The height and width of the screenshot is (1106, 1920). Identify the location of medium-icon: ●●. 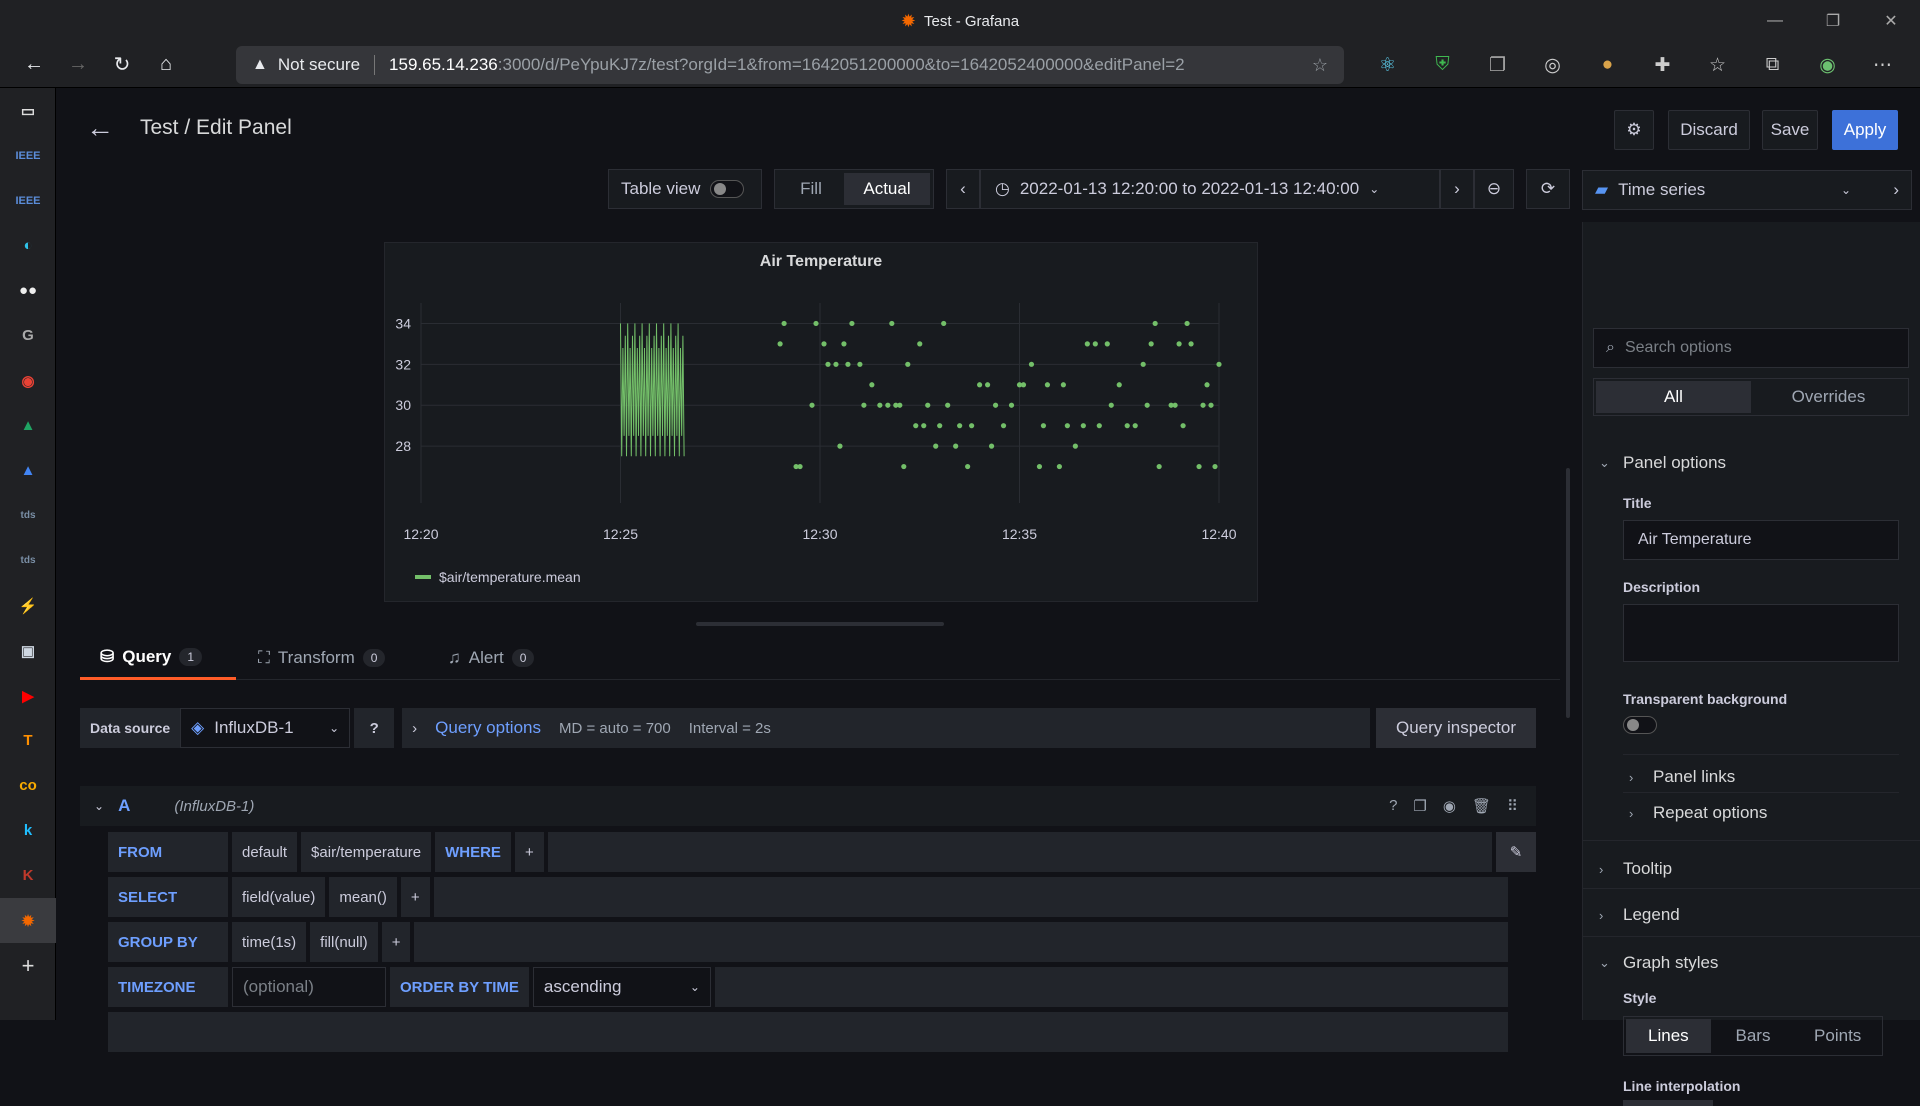
(28, 290).